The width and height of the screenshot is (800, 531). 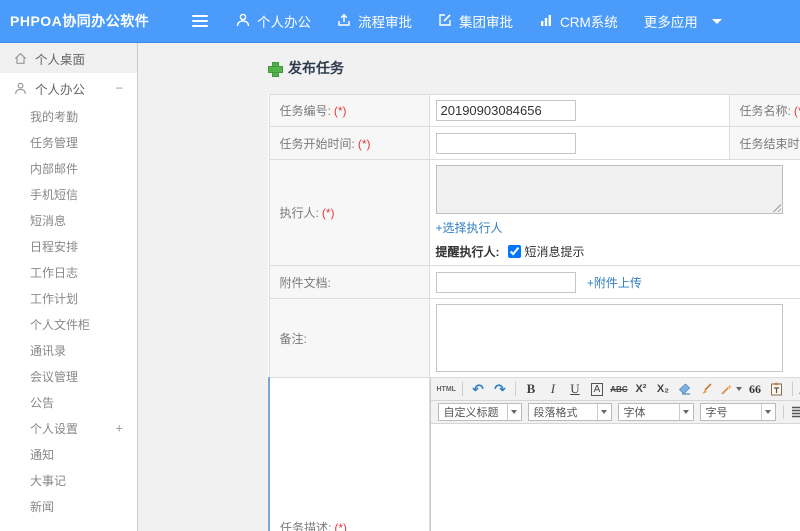 I want to click on sidebar-item-notice: 通知, so click(x=68, y=454).